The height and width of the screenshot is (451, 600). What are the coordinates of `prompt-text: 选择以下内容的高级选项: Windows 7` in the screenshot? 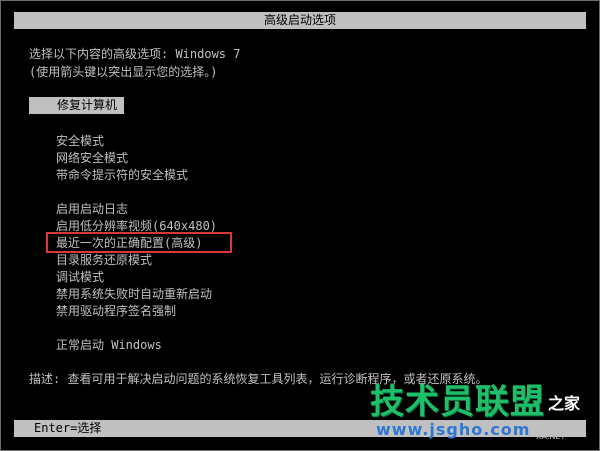 It's located at (135, 54).